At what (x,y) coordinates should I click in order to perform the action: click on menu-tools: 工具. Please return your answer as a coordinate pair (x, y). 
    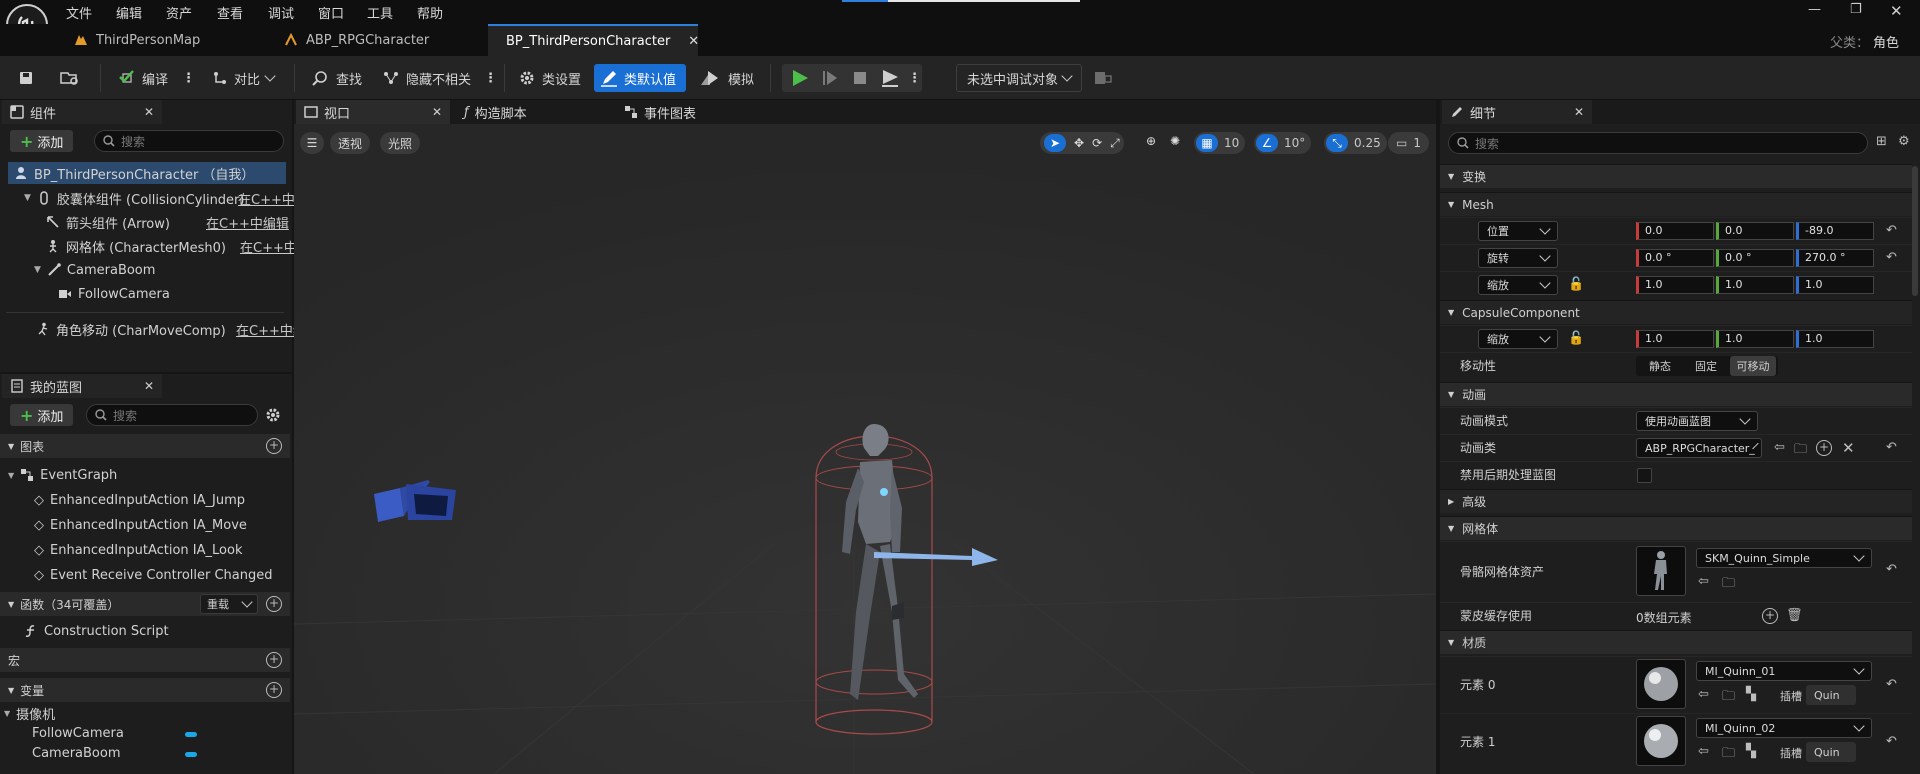
    Looking at the image, I should click on (380, 12).